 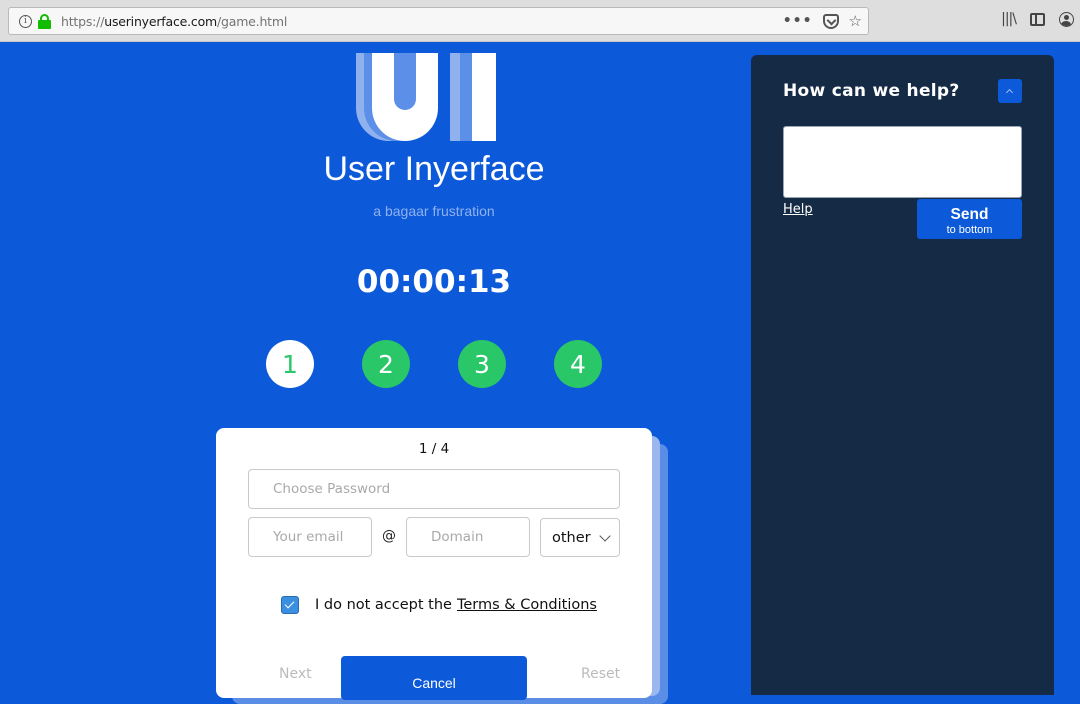 What do you see at coordinates (605, 536) in the screenshot?
I see `chevron-down-icon` at bounding box center [605, 536].